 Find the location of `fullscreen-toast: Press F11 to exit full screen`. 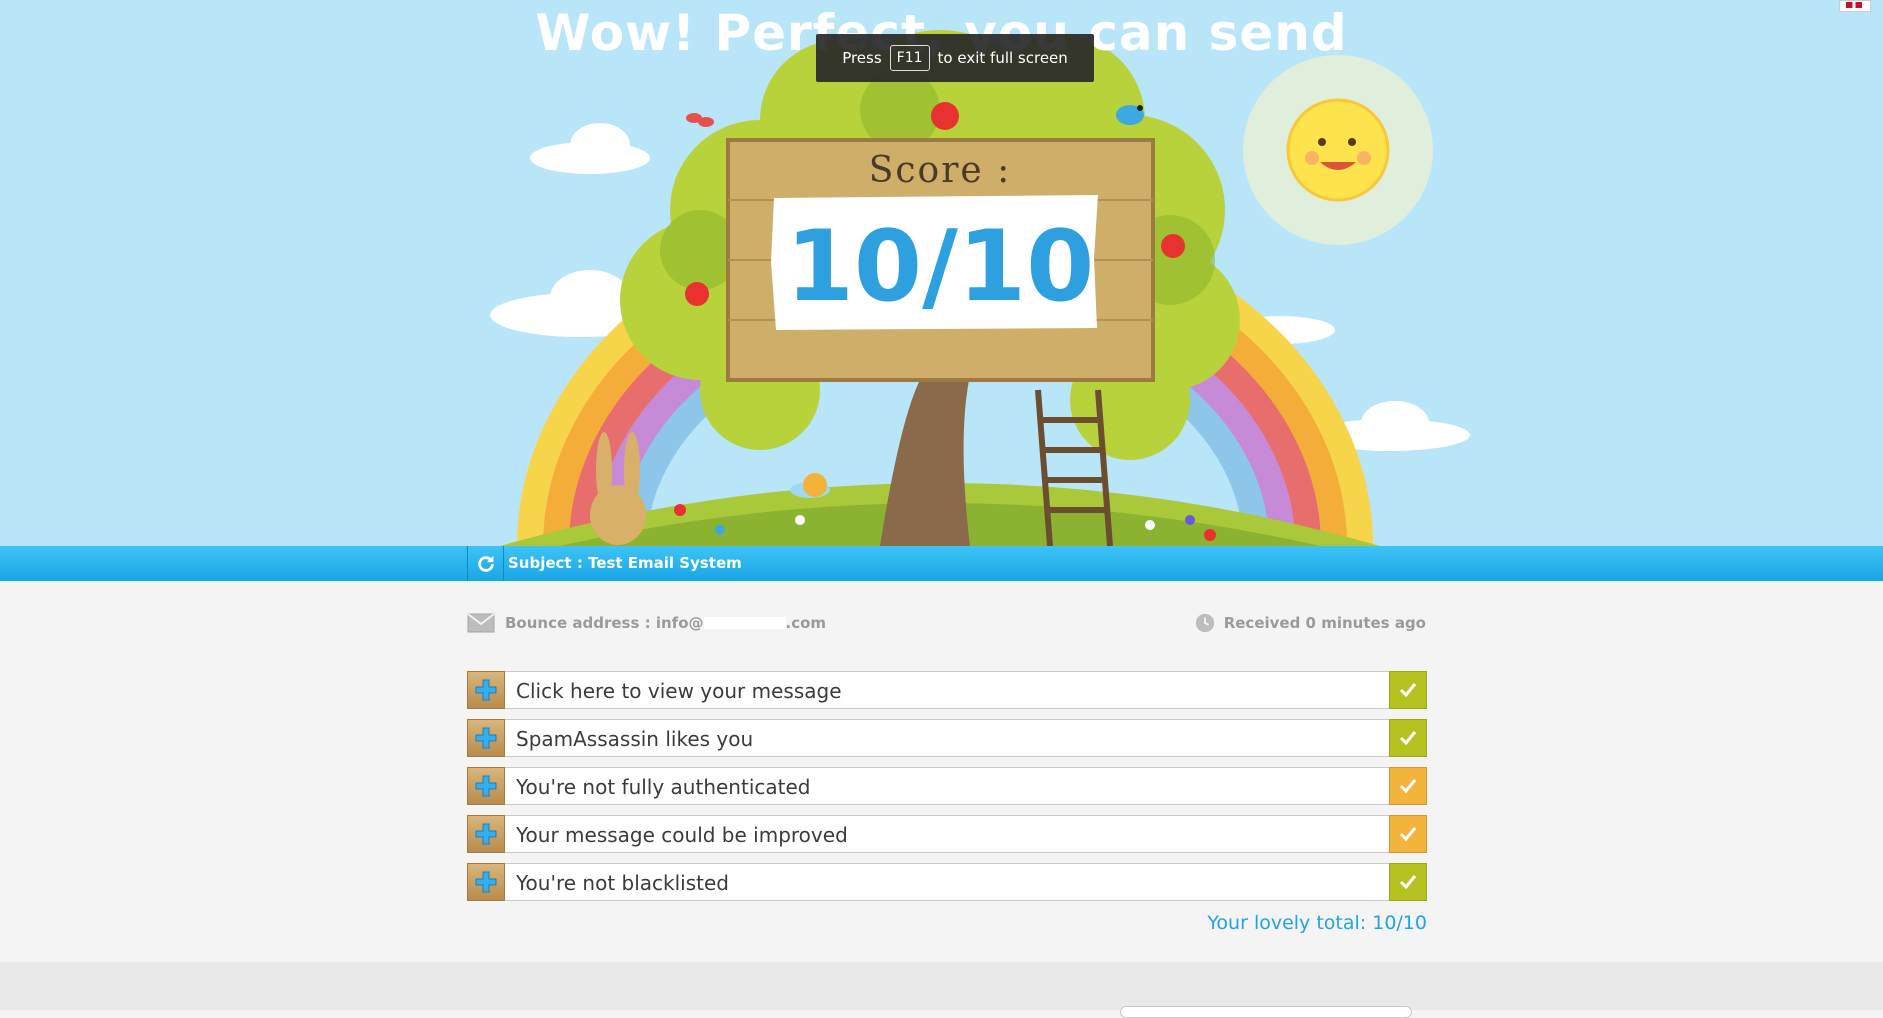

fullscreen-toast: Press F11 to exit full screen is located at coordinates (955, 58).